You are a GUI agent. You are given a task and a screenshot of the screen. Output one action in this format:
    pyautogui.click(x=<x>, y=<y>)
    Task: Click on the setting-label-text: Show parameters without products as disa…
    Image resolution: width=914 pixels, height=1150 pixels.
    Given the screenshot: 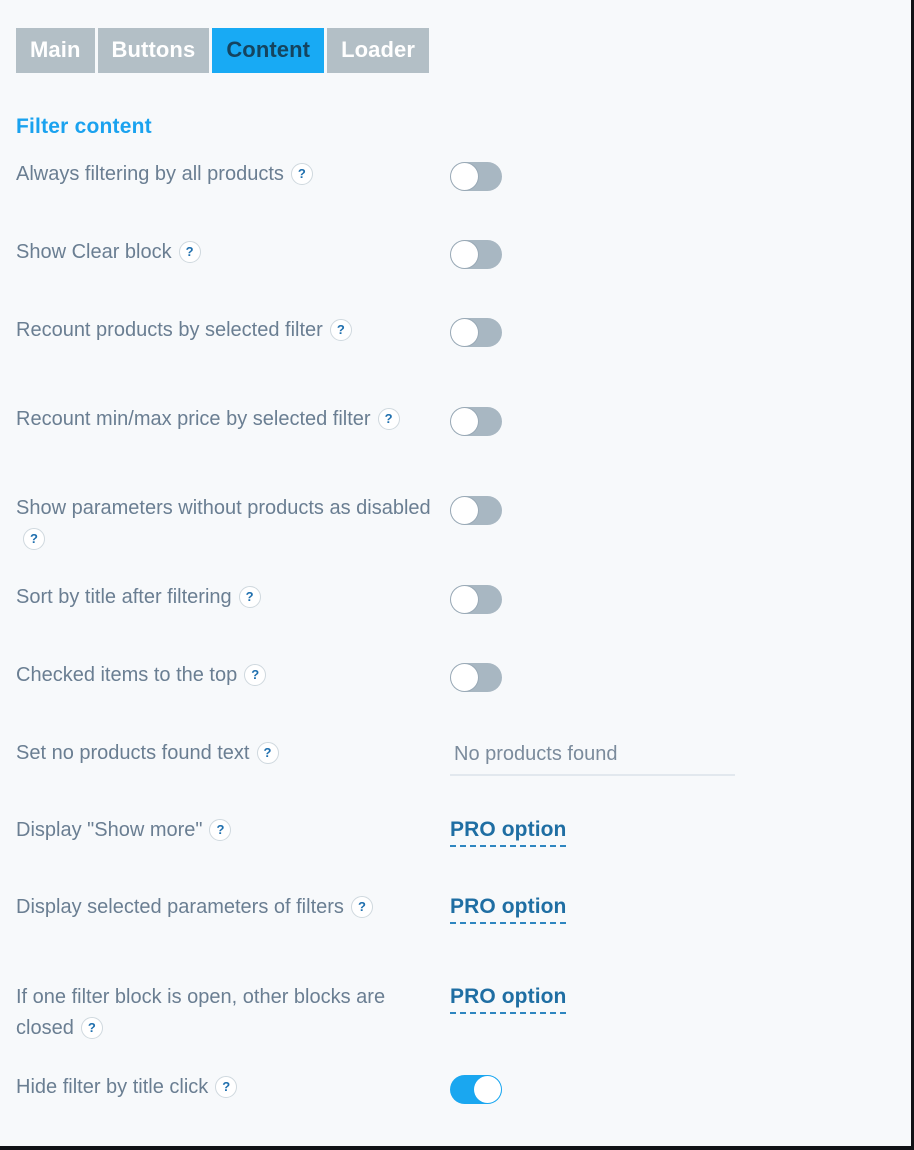 What is the action you would take?
    pyautogui.click(x=223, y=508)
    